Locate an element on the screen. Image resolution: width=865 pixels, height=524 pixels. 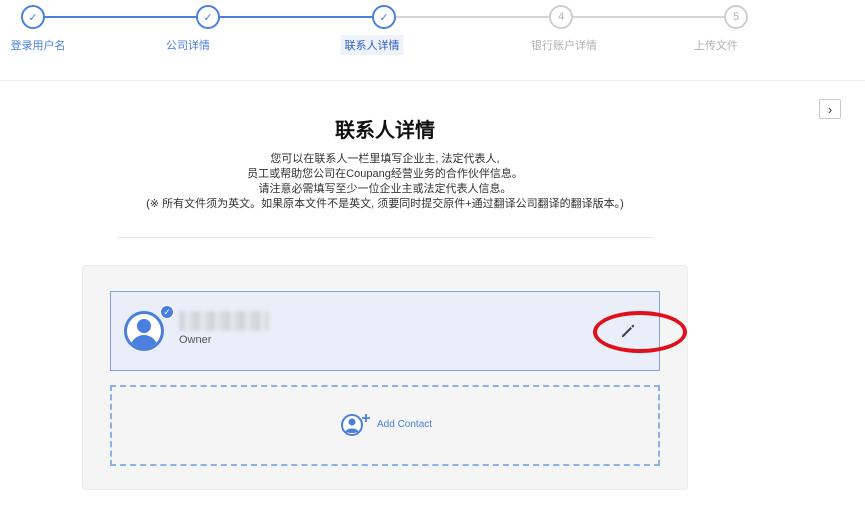
step-2-check-icon: ✓ is located at coordinates (208, 17).